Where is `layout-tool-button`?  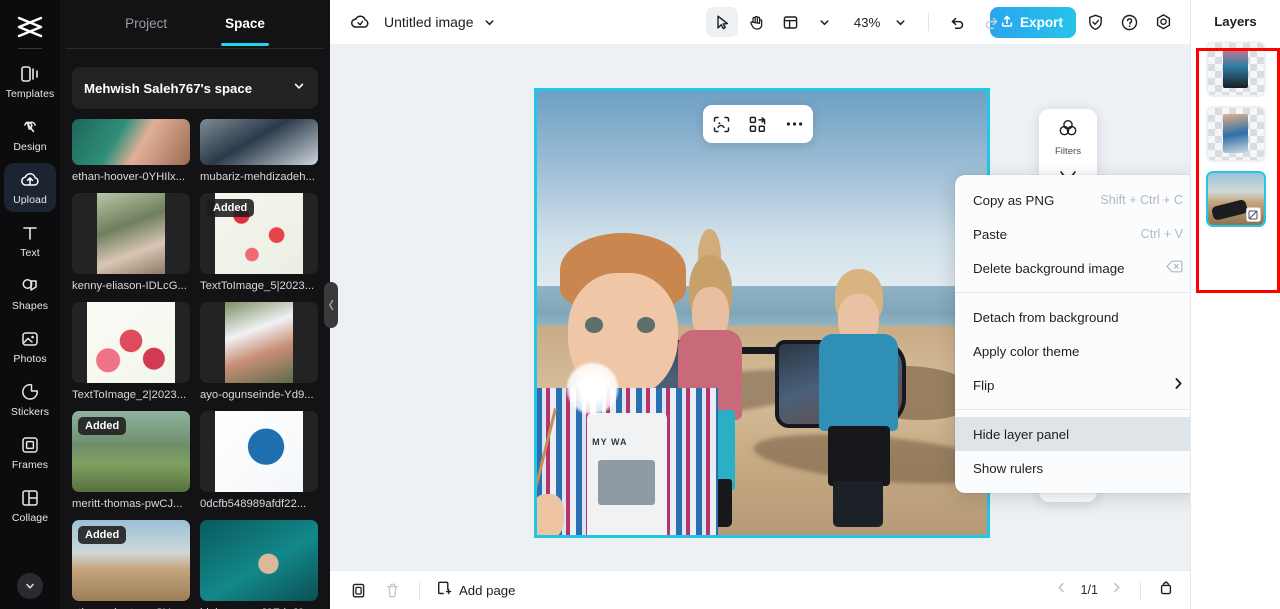 layout-tool-button is located at coordinates (790, 22).